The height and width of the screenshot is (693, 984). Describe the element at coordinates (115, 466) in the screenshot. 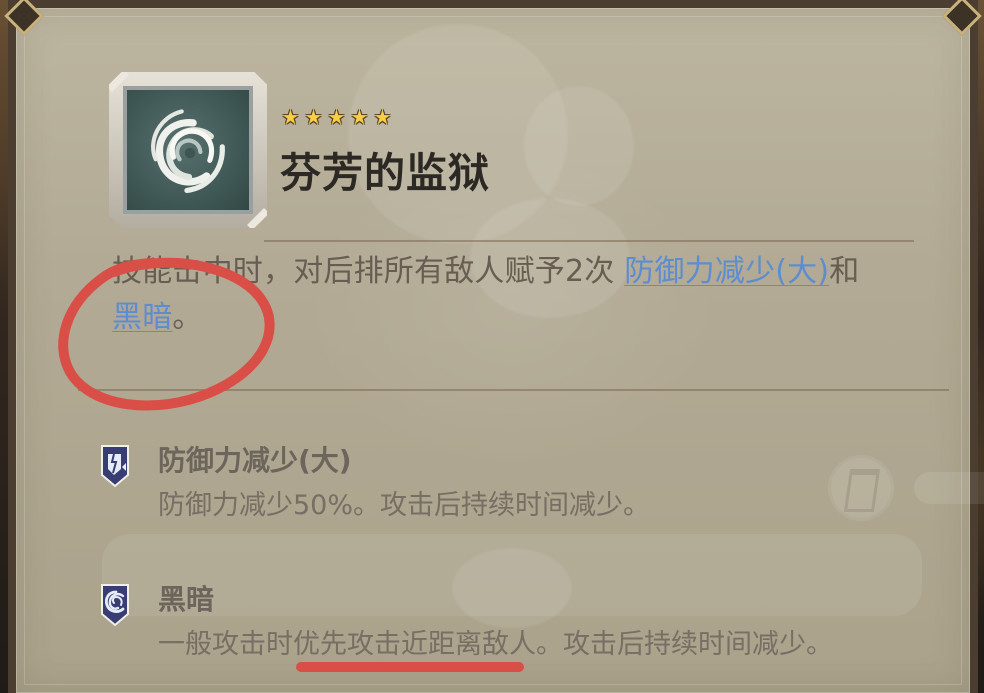

I see `shield-break-icon` at that location.